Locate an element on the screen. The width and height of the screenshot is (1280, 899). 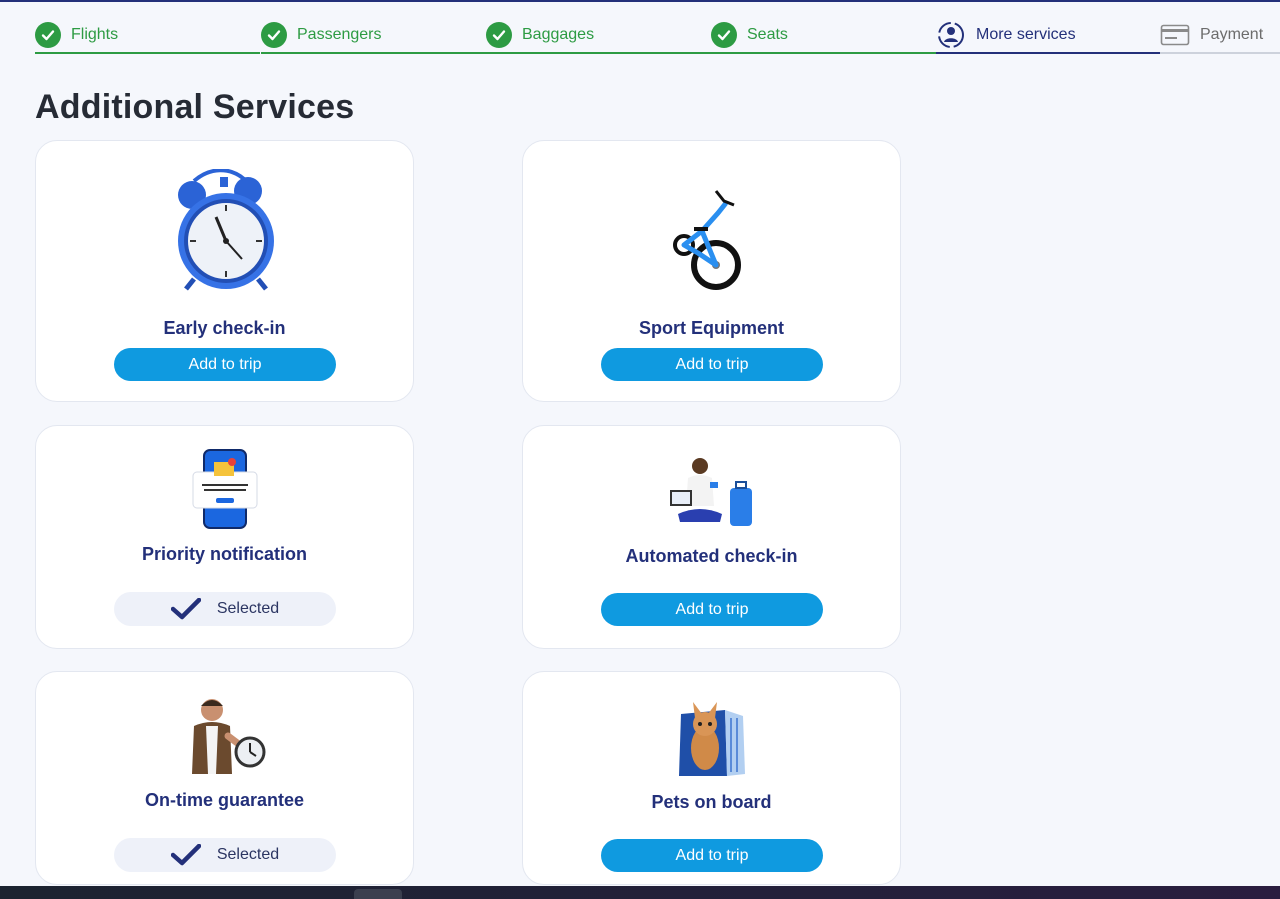
service-title: Early check-in is located at coordinates (224, 328).